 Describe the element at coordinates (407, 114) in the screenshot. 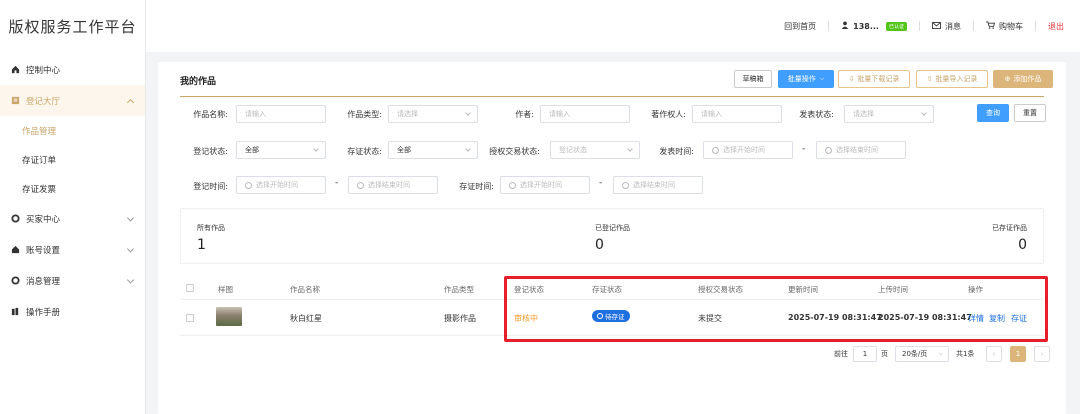

I see `work-type-placeholder: 请选择` at that location.